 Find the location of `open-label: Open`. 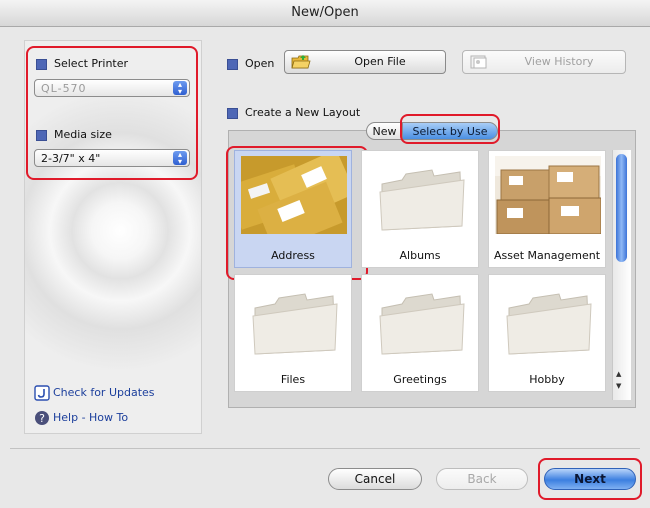

open-label: Open is located at coordinates (260, 63).